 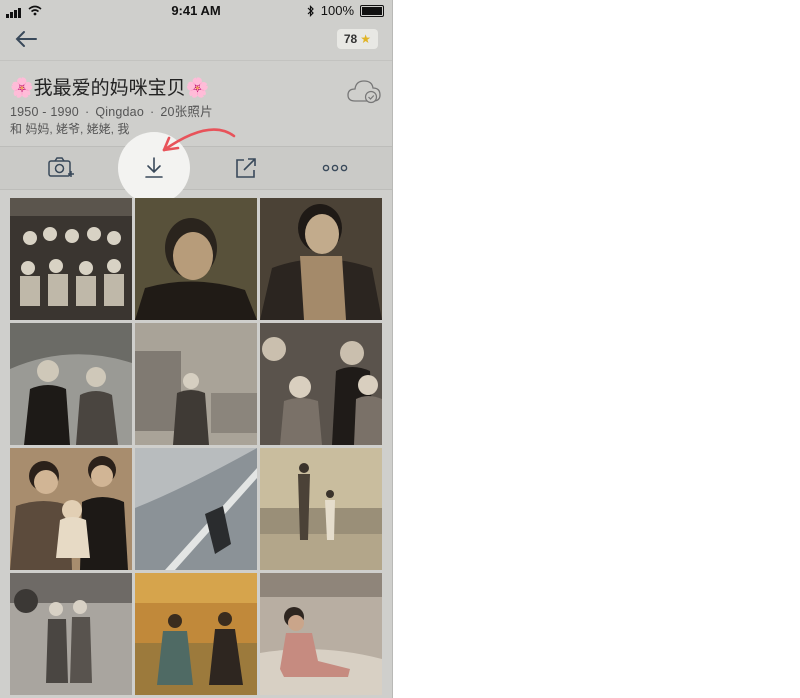 I want to click on album-years: 1950 - 1990, so click(x=44, y=112).